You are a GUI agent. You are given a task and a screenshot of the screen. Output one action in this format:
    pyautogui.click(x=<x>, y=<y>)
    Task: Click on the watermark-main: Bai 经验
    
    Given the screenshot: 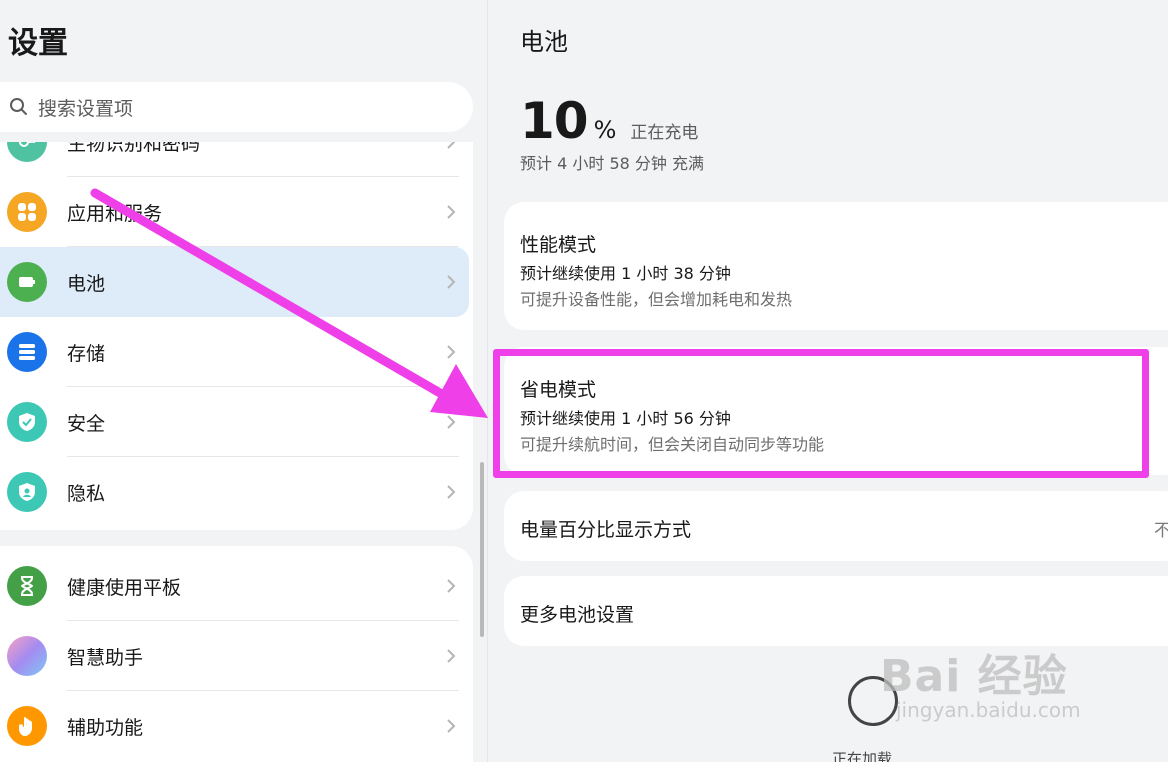 What is the action you would take?
    pyautogui.click(x=974, y=676)
    